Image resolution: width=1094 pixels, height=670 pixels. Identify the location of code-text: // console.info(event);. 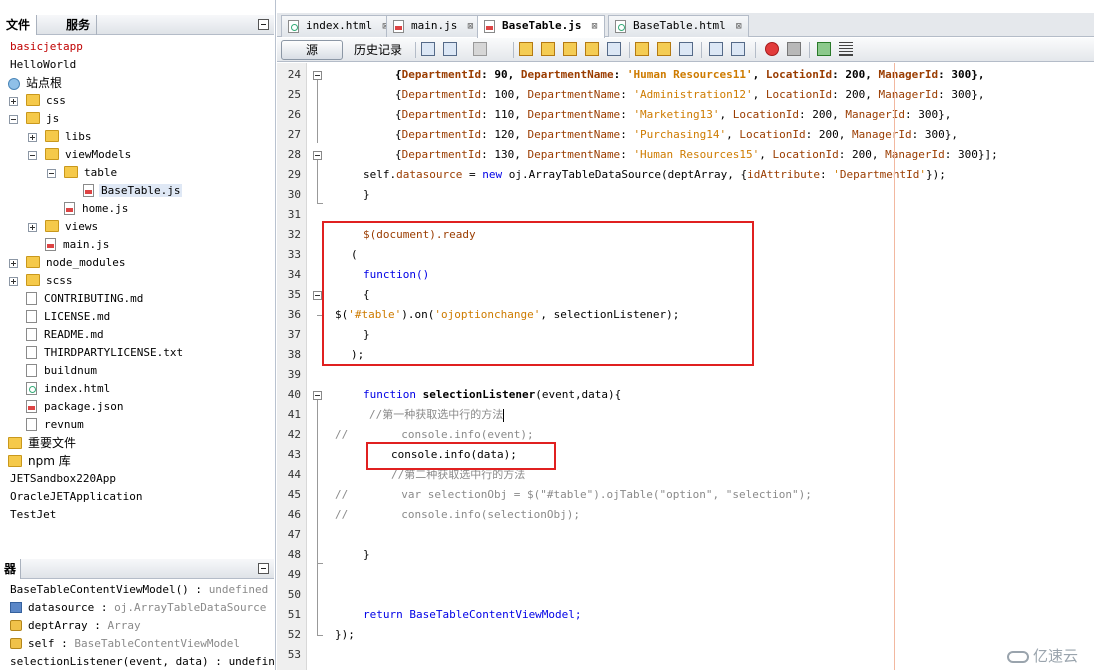
(434, 434).